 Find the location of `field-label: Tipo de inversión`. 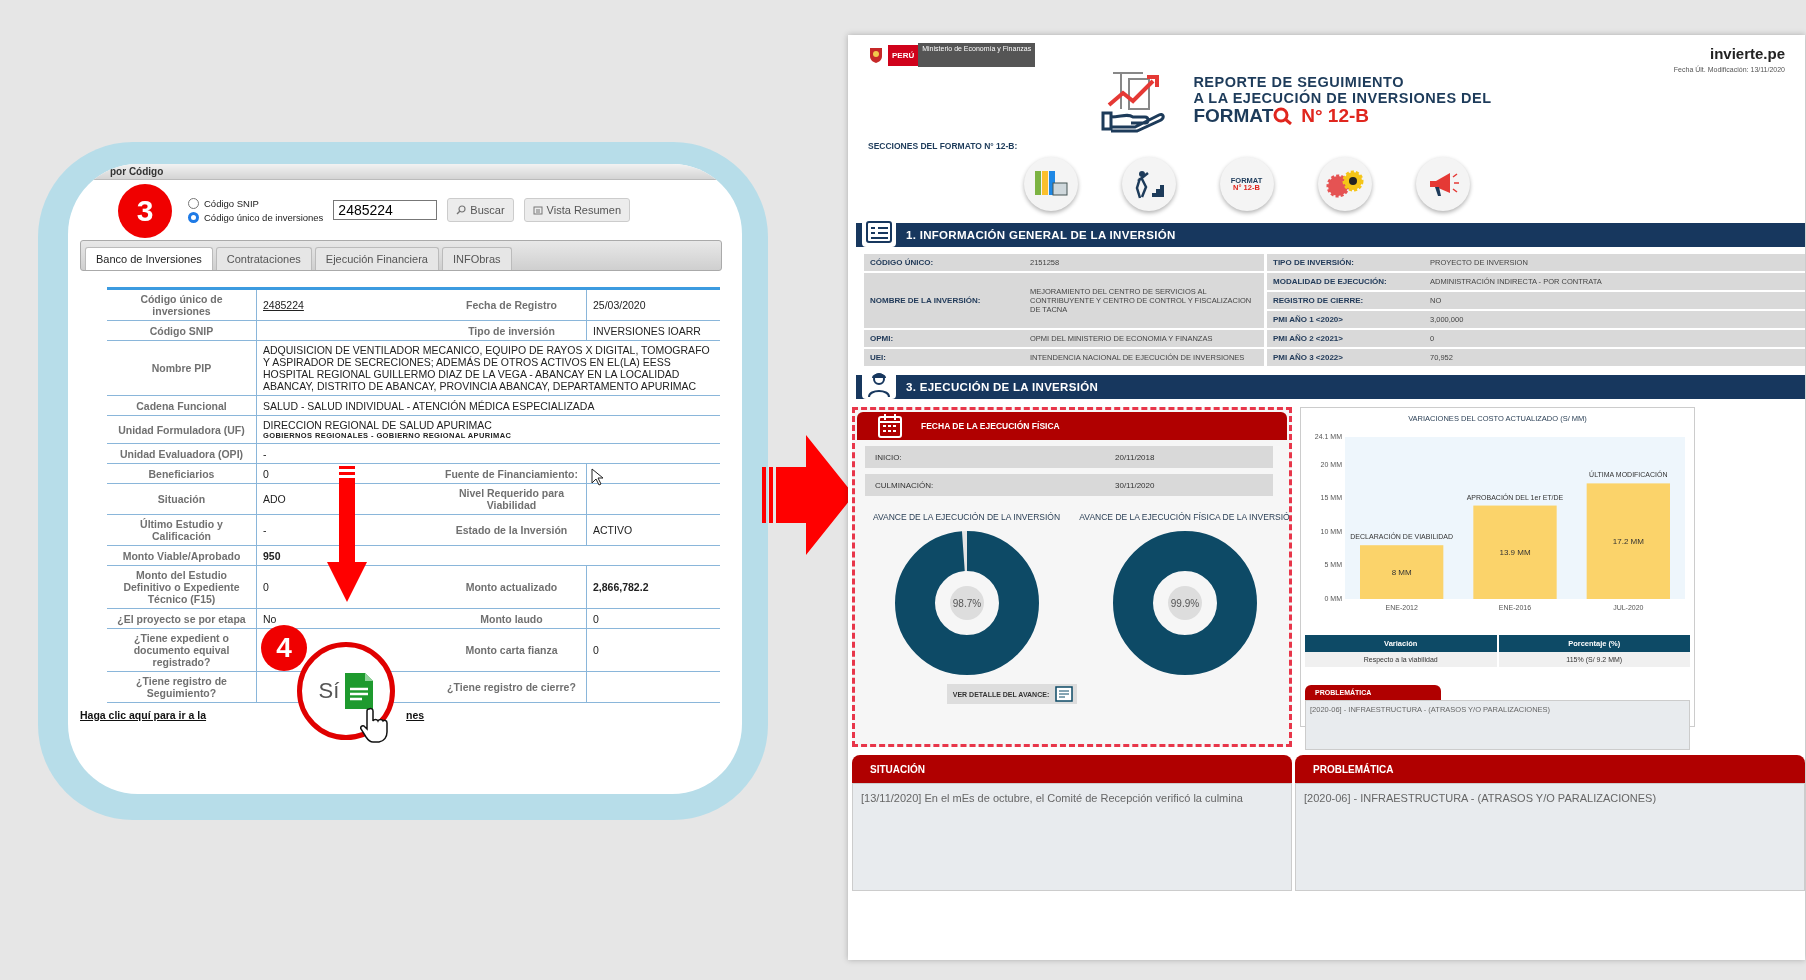

field-label: Tipo de inversión is located at coordinates (511, 330).